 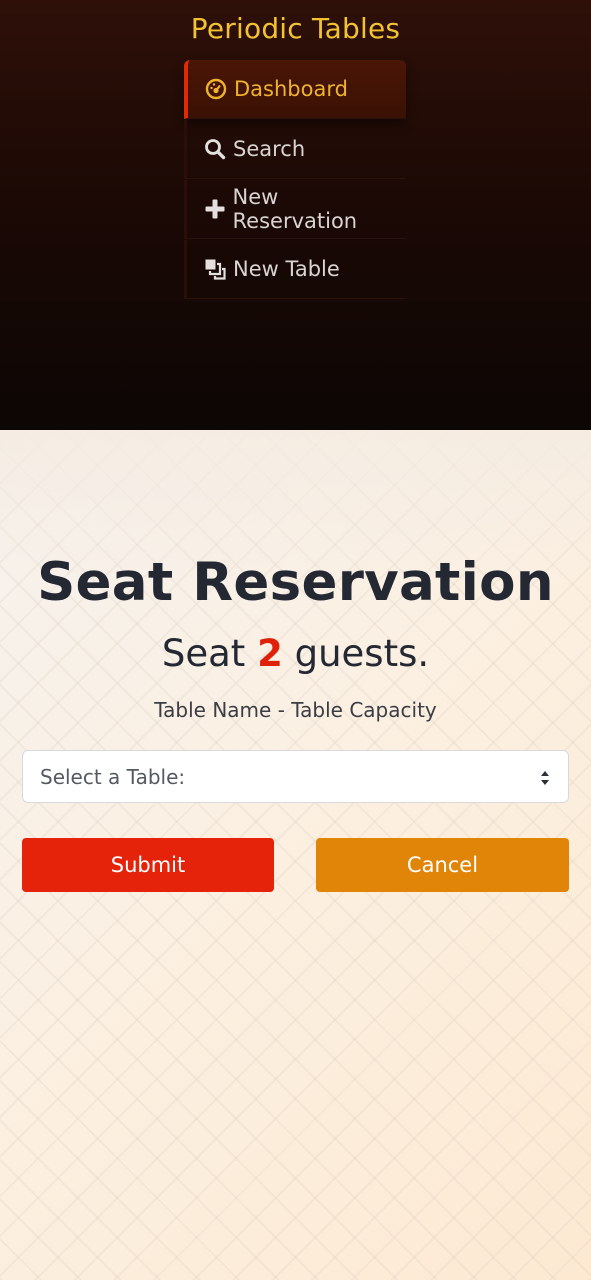 What do you see at coordinates (442, 865) in the screenshot?
I see `cancel-button: Cancel` at bounding box center [442, 865].